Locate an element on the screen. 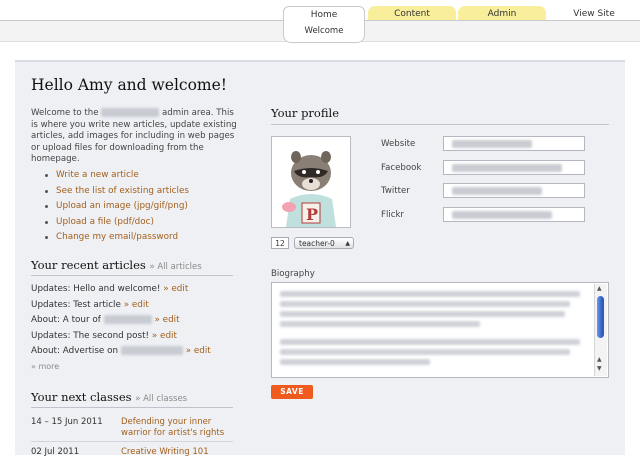 This screenshot has width=640, height=461. scroll-down-icon: ▼ is located at coordinates (599, 368).